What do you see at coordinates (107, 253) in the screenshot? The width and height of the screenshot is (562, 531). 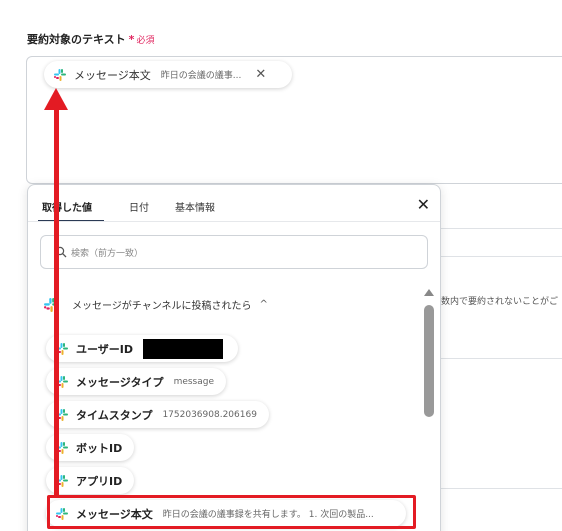 I see `search-placeholder: 検索（前方一致）` at bounding box center [107, 253].